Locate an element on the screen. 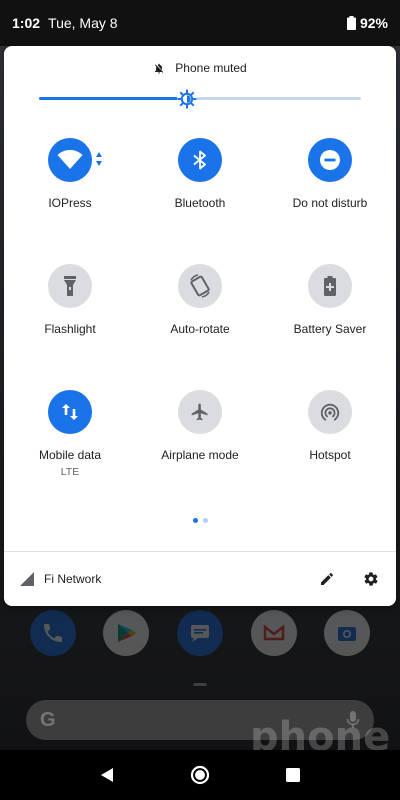 The width and height of the screenshot is (400, 800). do-not-disturb-icon is located at coordinates (330, 160).